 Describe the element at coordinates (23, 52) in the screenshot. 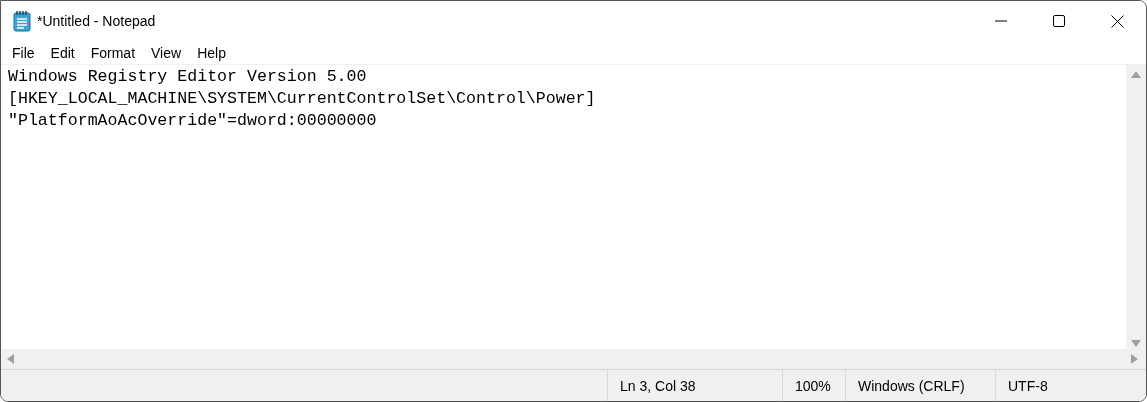

I see `menu-item: File` at that location.